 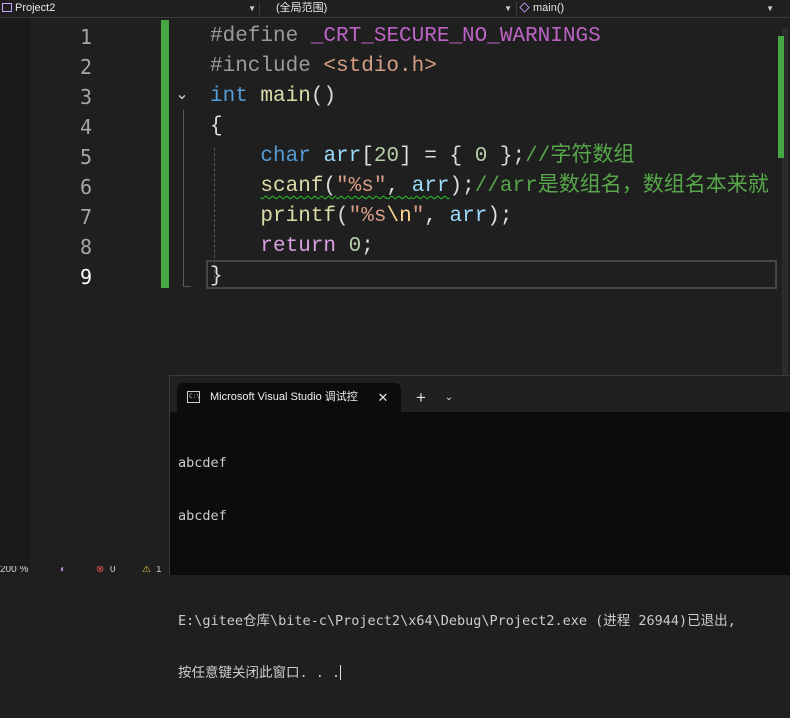 I want to click on terminal-icon: C:\, so click(x=193, y=397).